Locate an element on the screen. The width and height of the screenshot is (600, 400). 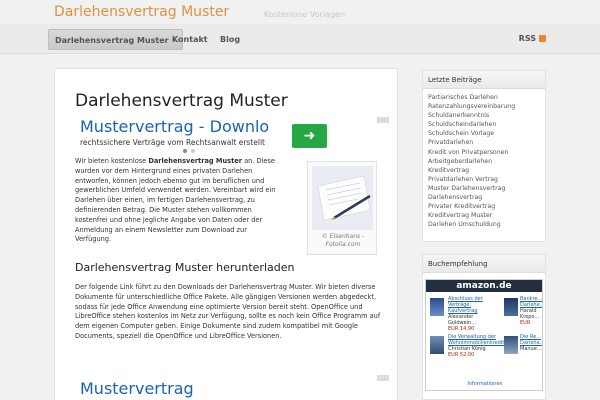
widget-title: Buchempfehlung is located at coordinates (484, 264).